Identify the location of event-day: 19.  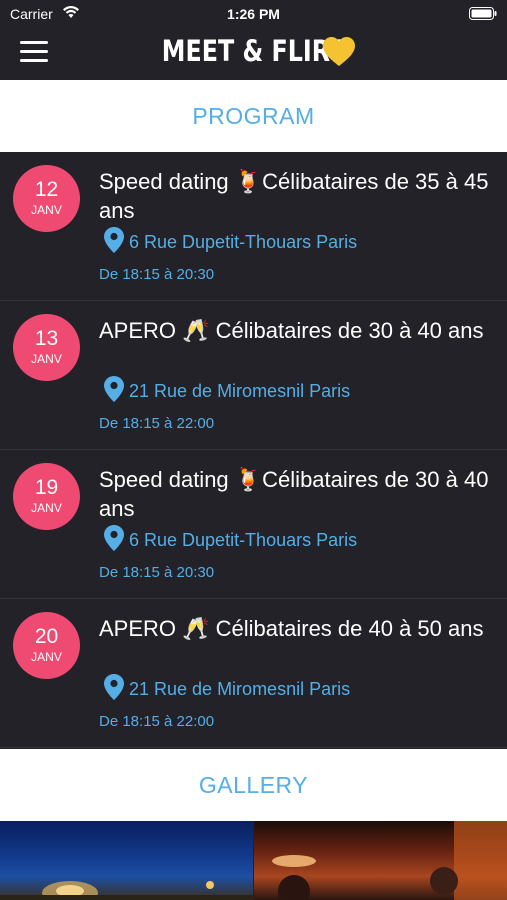
(46, 487).